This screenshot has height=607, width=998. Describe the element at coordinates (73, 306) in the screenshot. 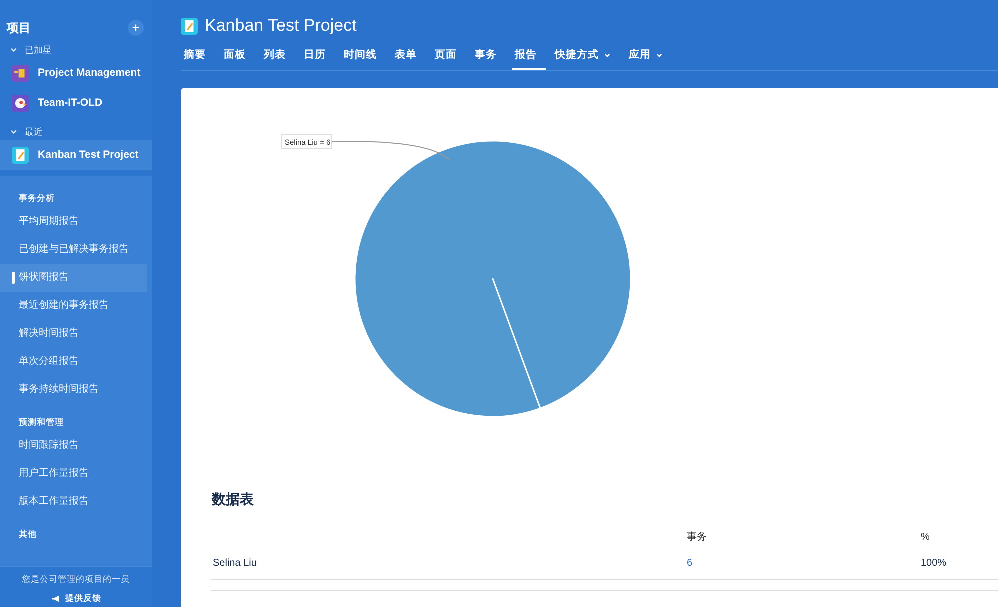

I see `report-link: 最近创建的事务报告` at that location.